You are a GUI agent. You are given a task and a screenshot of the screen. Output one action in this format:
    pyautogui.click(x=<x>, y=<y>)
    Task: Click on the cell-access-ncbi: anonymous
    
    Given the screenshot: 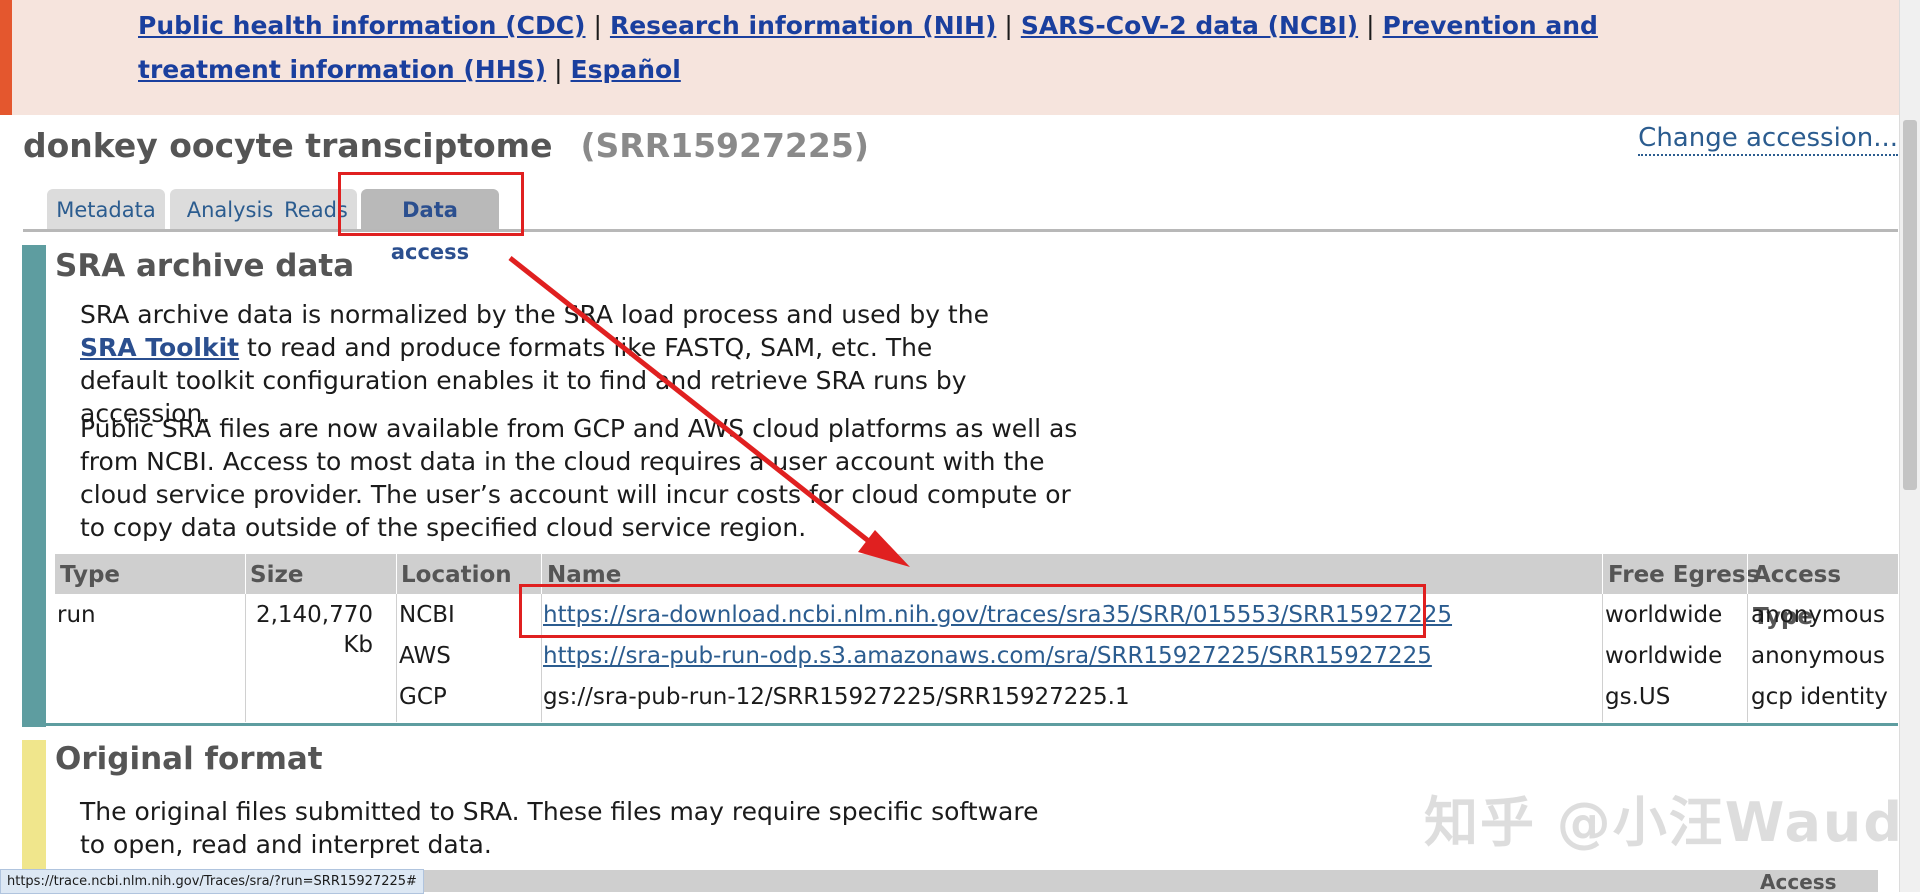 What is the action you would take?
    pyautogui.click(x=1818, y=615)
    